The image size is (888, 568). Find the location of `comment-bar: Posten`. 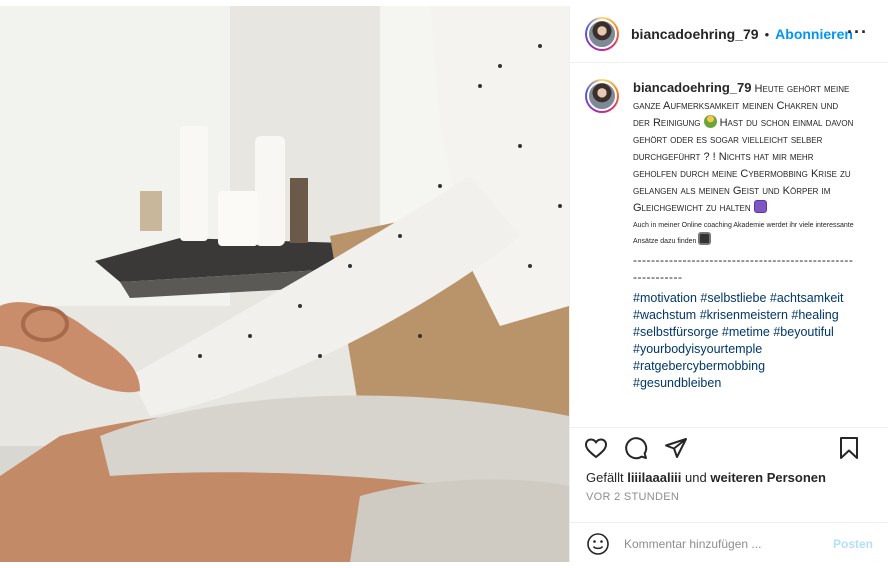

comment-bar: Posten is located at coordinates (729, 543).